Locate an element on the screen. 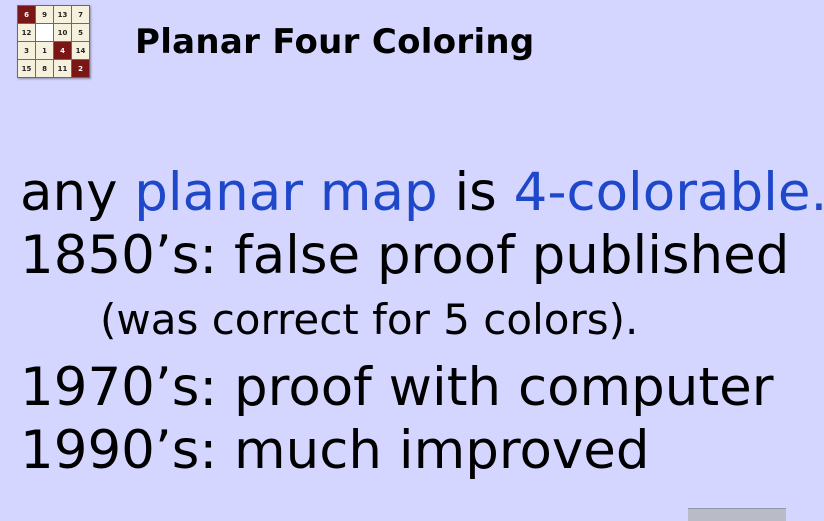 The image size is (824, 521). logo-cell: 5 is located at coordinates (80, 32).